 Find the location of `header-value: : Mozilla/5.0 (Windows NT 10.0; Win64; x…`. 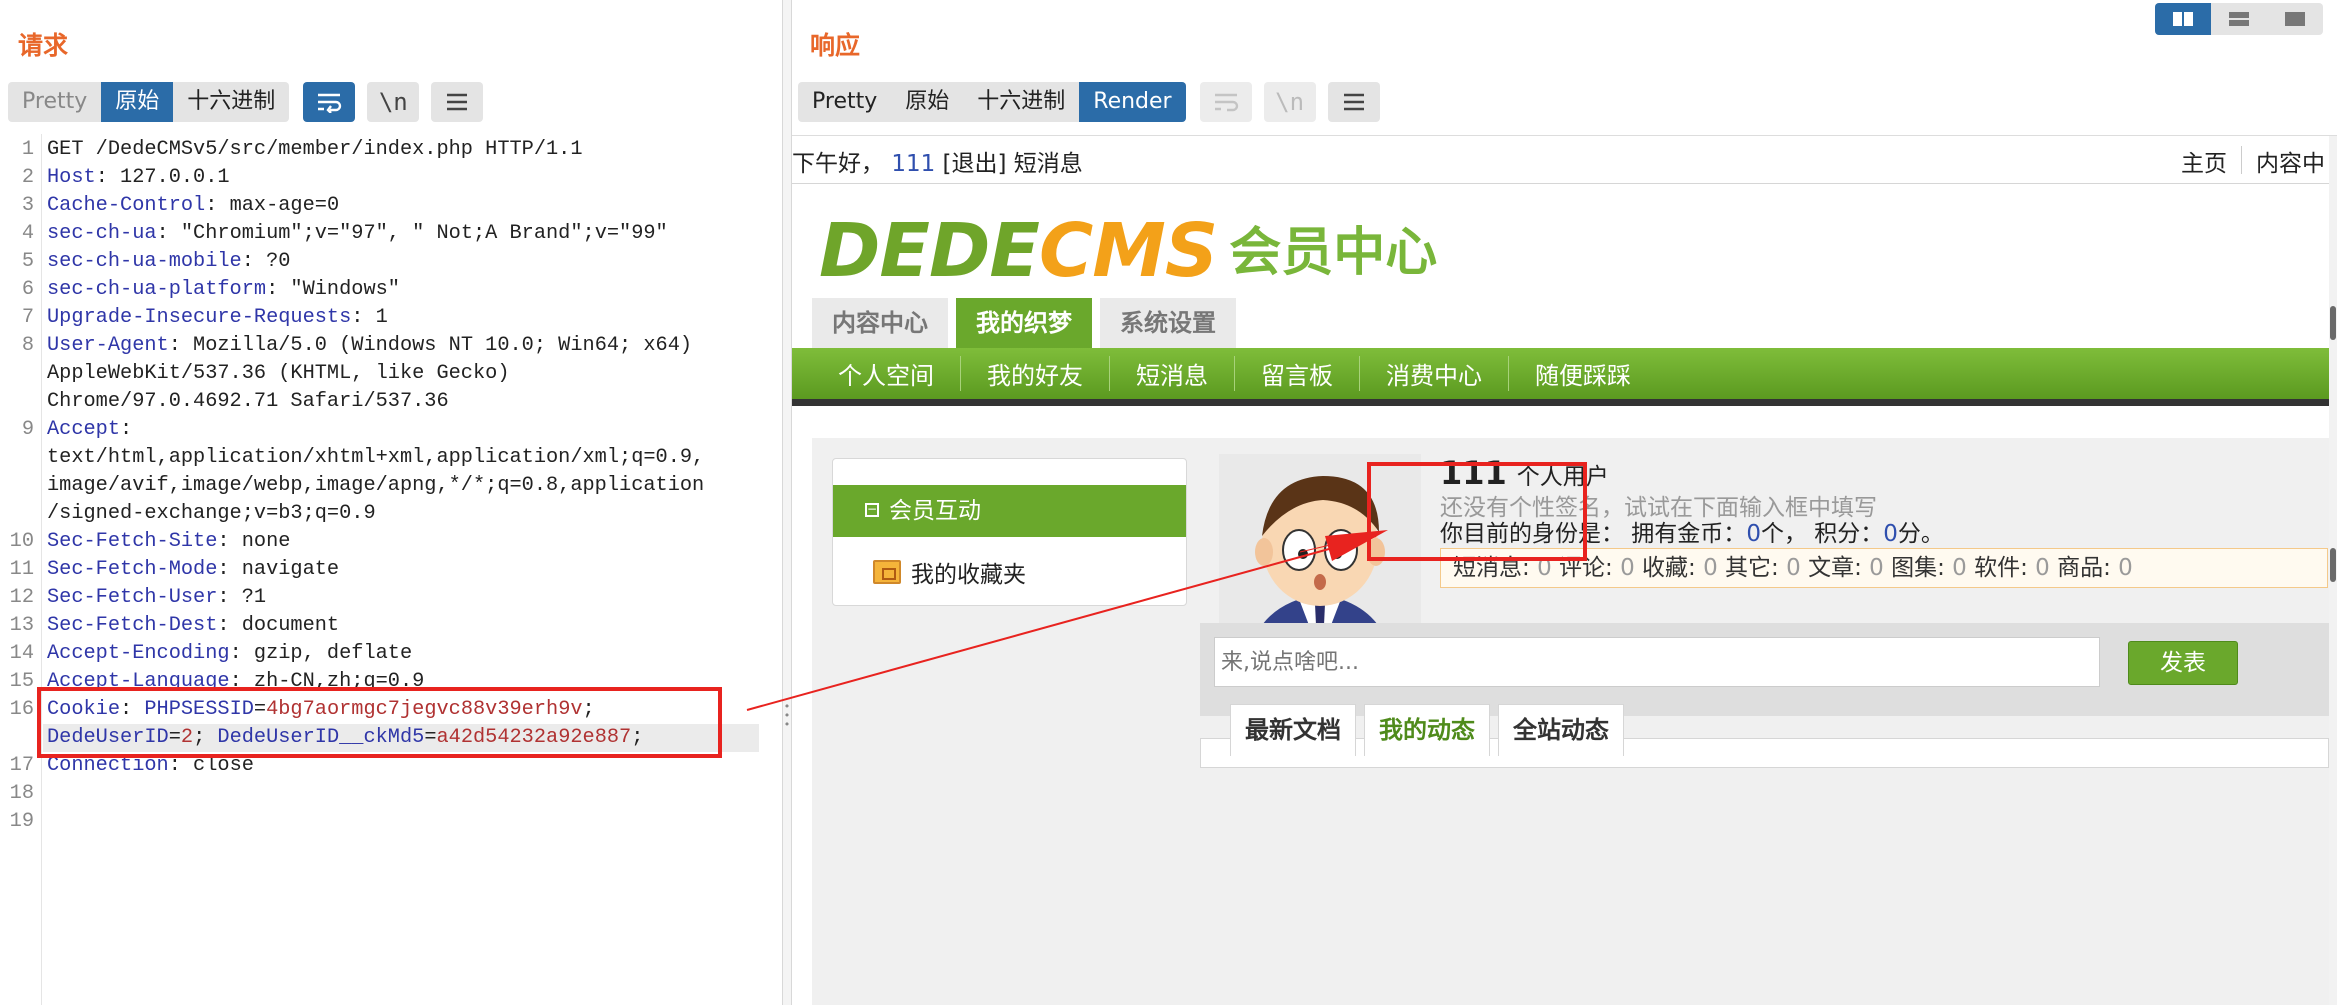

header-value: : Mozilla/5.0 (Windows NT 10.0; Win64; x… is located at coordinates (430, 345).